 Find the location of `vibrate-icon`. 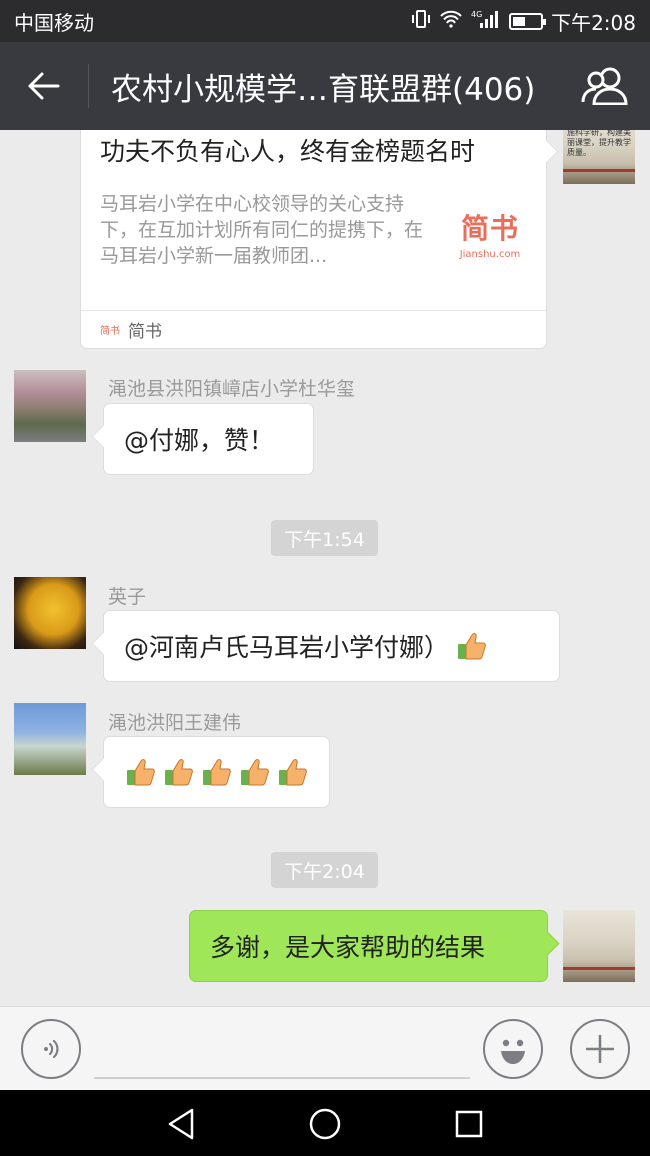

vibrate-icon is located at coordinates (421, 21).